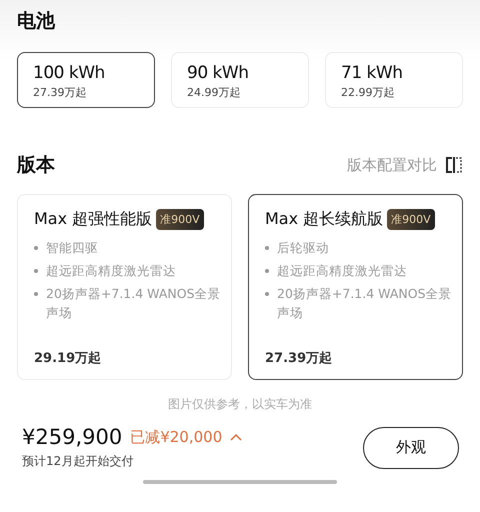 The width and height of the screenshot is (480, 512). What do you see at coordinates (240, 404) in the screenshot?
I see `disclaimer-text: 图片仅供参考，以实车为准` at bounding box center [240, 404].